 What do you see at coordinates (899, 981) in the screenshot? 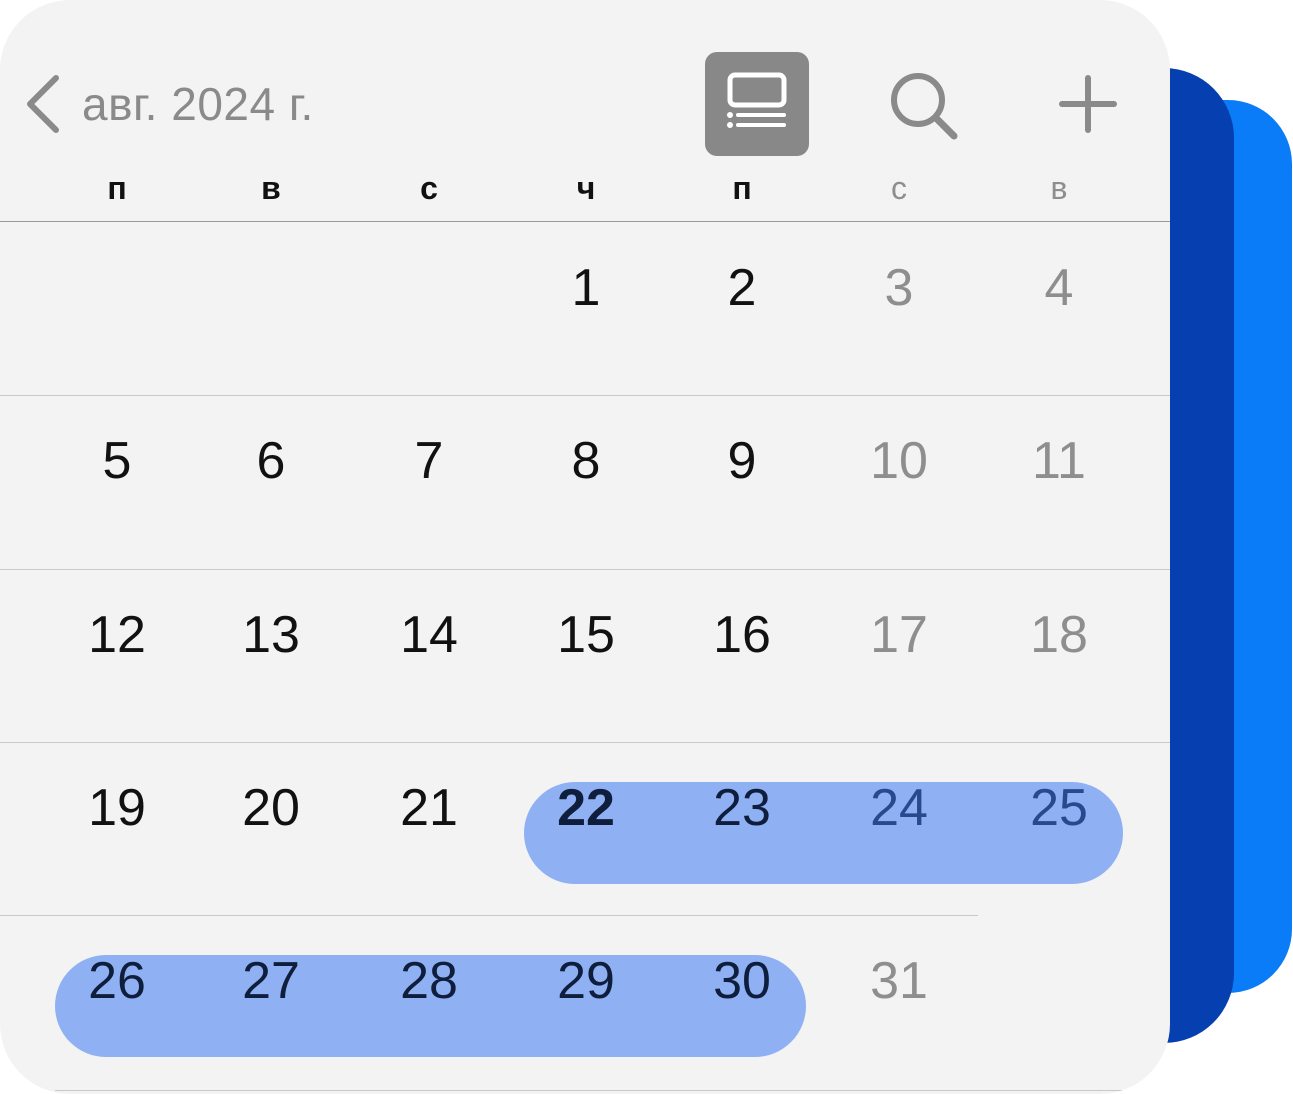
I see `day-cell-31: 31` at bounding box center [899, 981].